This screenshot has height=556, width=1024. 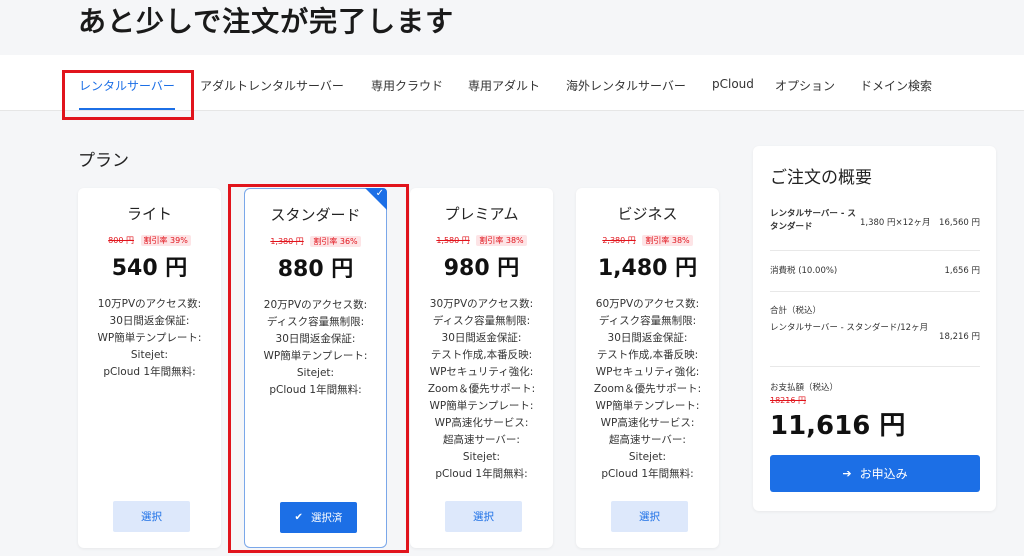 What do you see at coordinates (647, 304) in the screenshot?
I see `feature-item: 60万PVのアクセス数:` at bounding box center [647, 304].